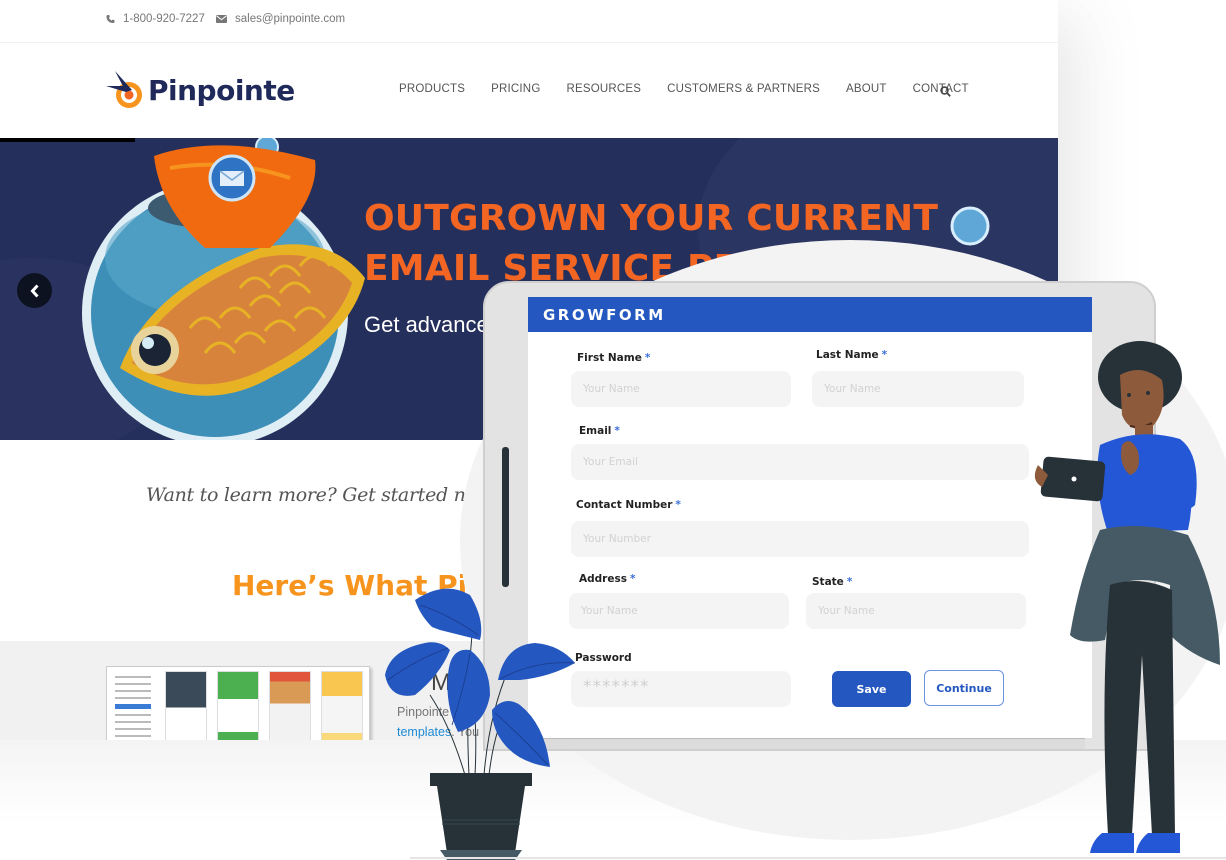 The width and height of the screenshot is (1226, 860). Describe the element at coordinates (505, 517) in the screenshot. I see `tablet-side-button` at that location.